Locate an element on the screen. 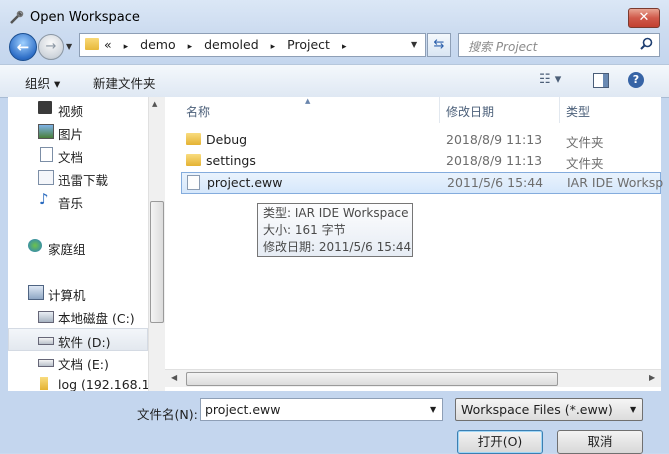 Image resolution: width=669 pixels, height=454 pixels. network-drive-icon is located at coordinates (44, 383).